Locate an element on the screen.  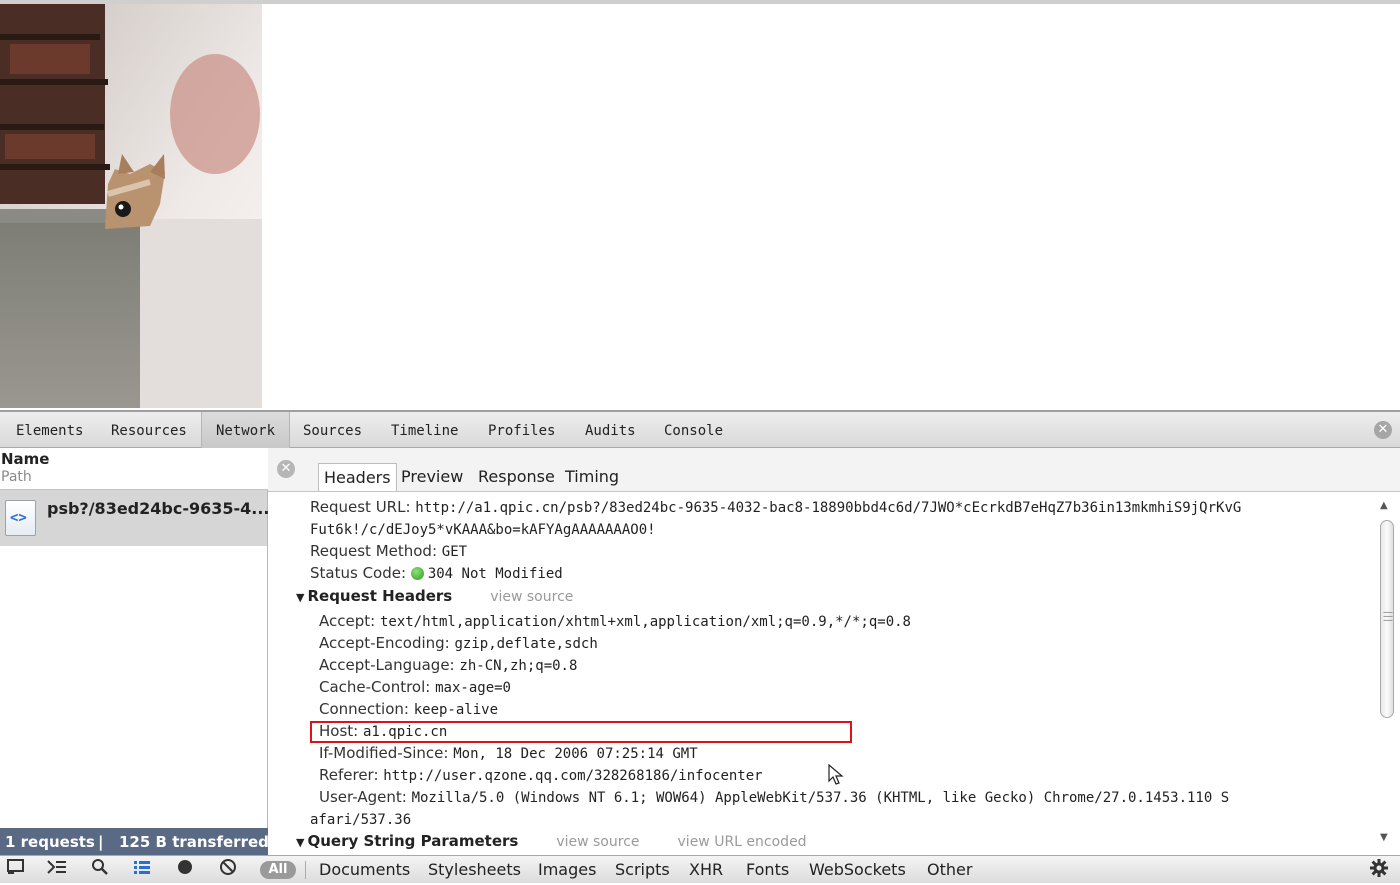
header-value: keep-alive is located at coordinates (456, 710).